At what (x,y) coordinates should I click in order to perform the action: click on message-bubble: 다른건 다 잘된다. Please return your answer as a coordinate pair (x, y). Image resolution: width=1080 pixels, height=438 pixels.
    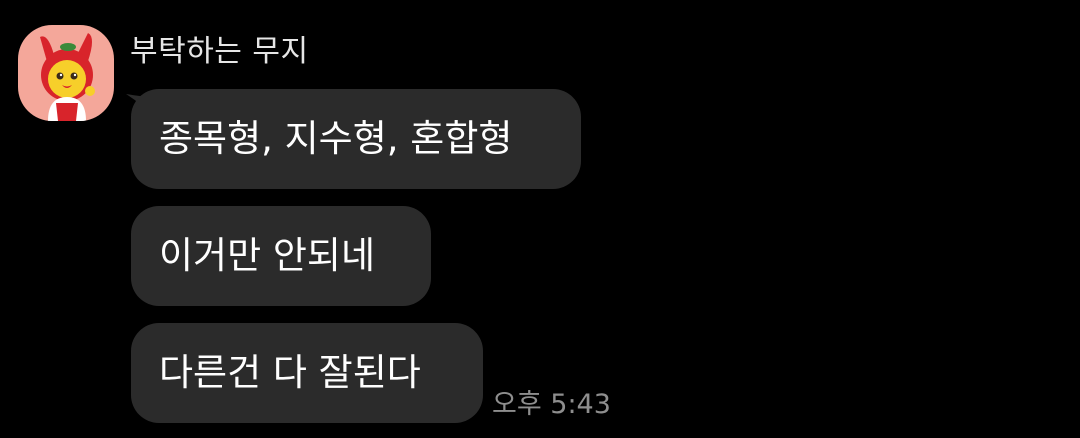
    Looking at the image, I should click on (307, 373).